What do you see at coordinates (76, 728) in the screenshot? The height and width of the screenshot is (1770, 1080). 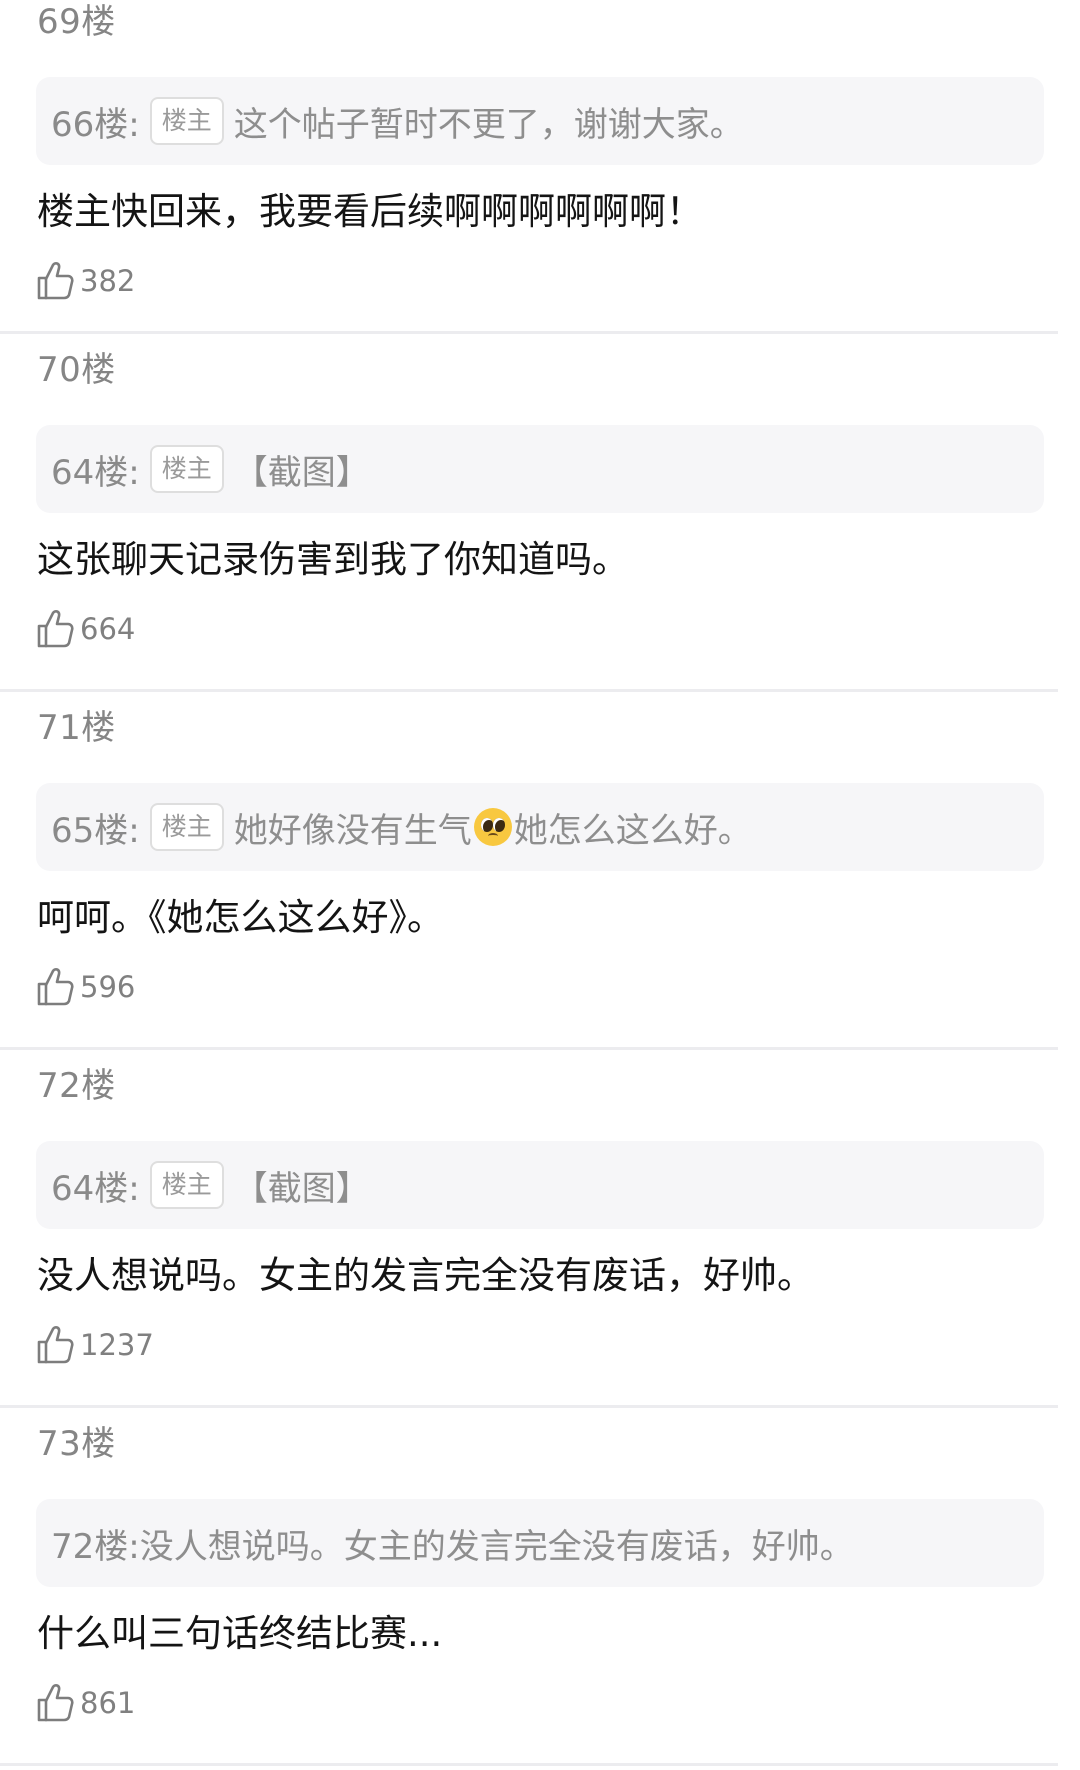 I see `floor-number: 71楼` at bounding box center [76, 728].